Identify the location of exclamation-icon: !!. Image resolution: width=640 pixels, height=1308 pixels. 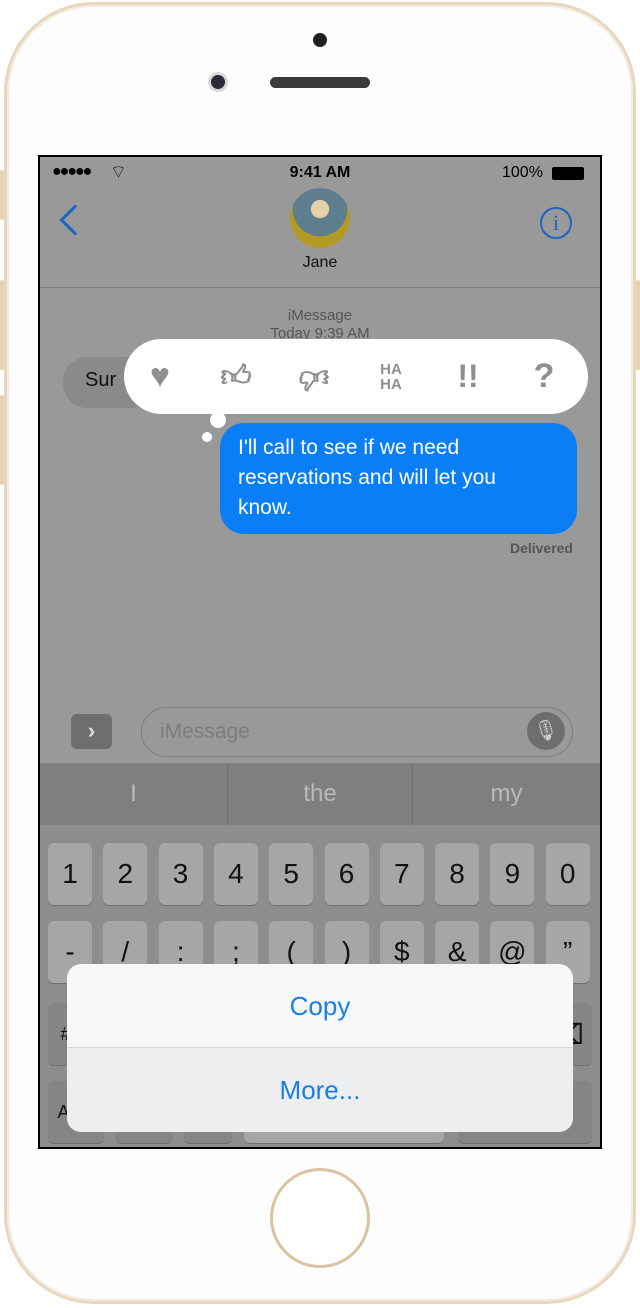
(468, 376).